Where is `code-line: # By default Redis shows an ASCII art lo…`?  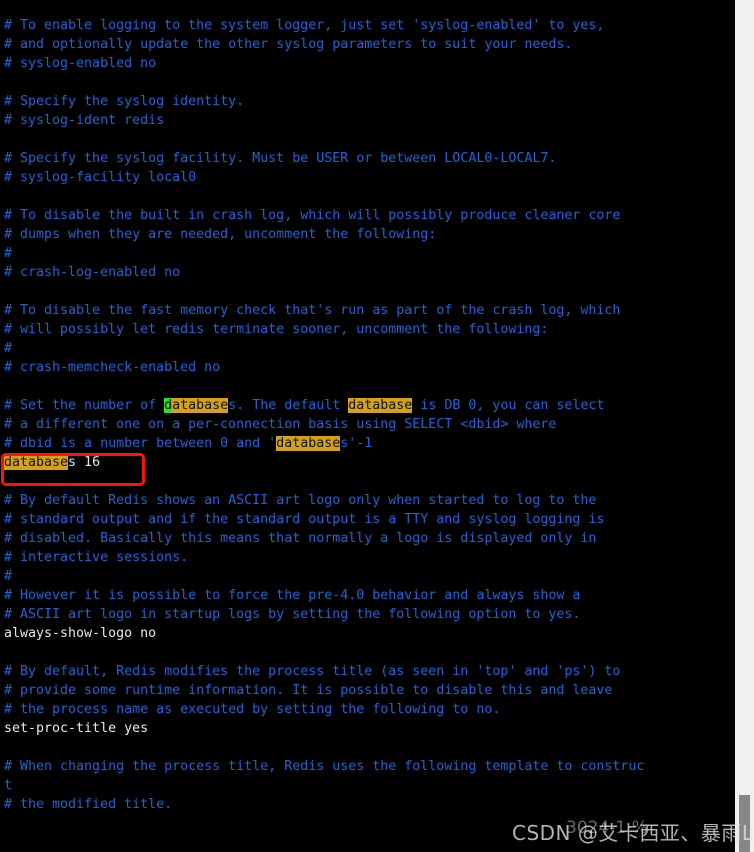 code-line: # By default Redis shows an ASCII art lo… is located at coordinates (324, 500).